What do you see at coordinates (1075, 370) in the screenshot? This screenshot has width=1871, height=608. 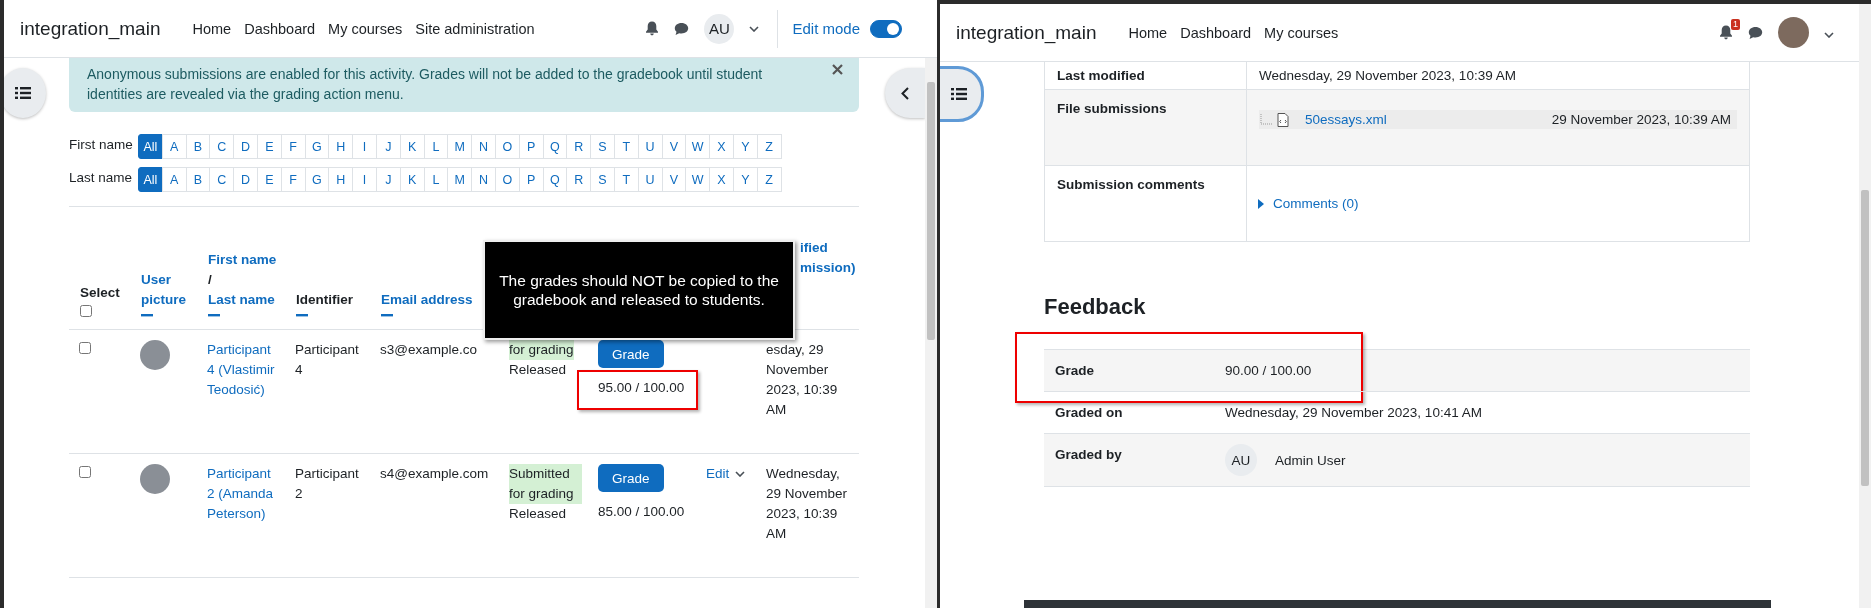 I see `row-label: Grade` at bounding box center [1075, 370].